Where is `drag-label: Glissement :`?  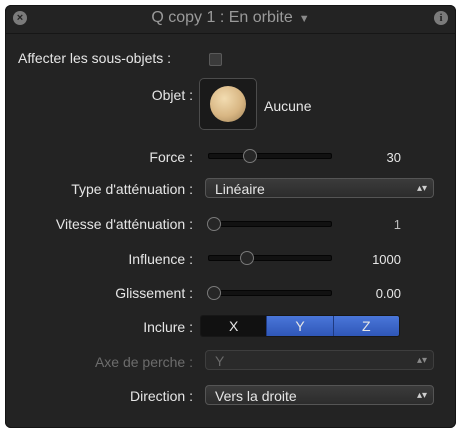 drag-label: Glissement : is located at coordinates (154, 293).